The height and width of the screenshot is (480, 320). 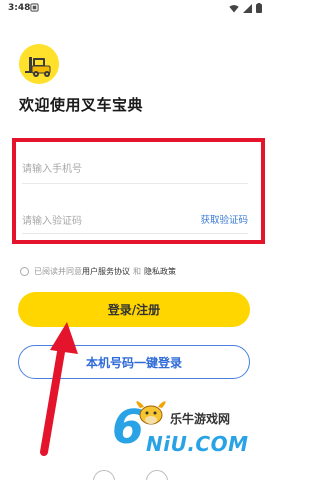 I want to click on cow-mascot-icon, so click(x=151, y=413).